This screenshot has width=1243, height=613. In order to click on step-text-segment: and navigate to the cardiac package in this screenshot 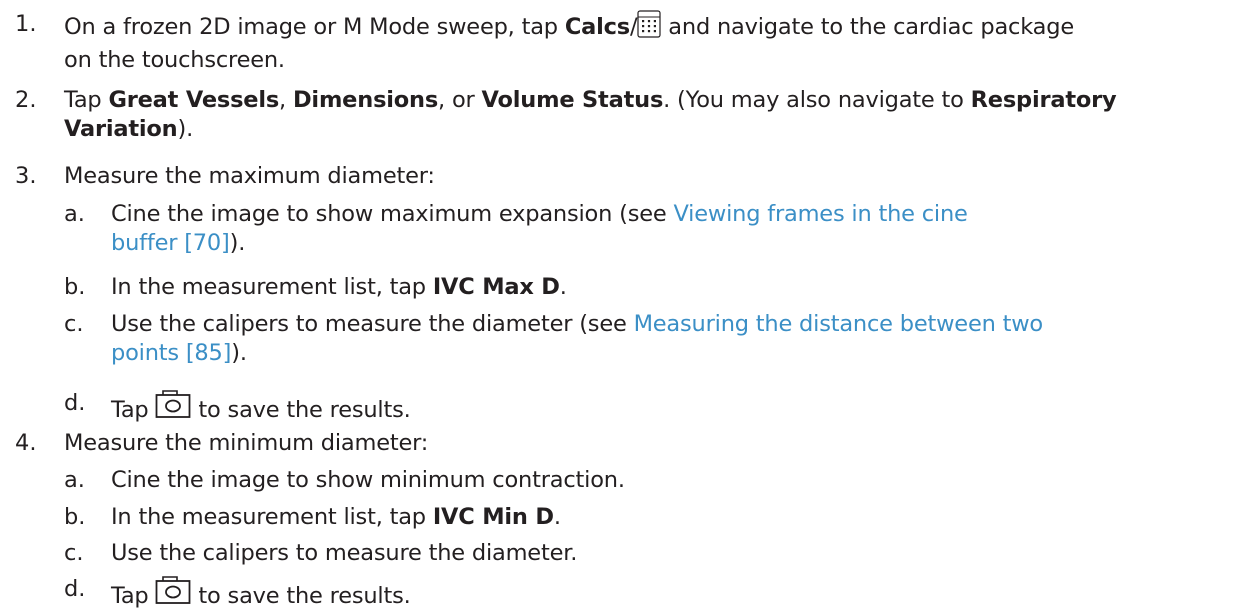, I will do `click(867, 27)`.